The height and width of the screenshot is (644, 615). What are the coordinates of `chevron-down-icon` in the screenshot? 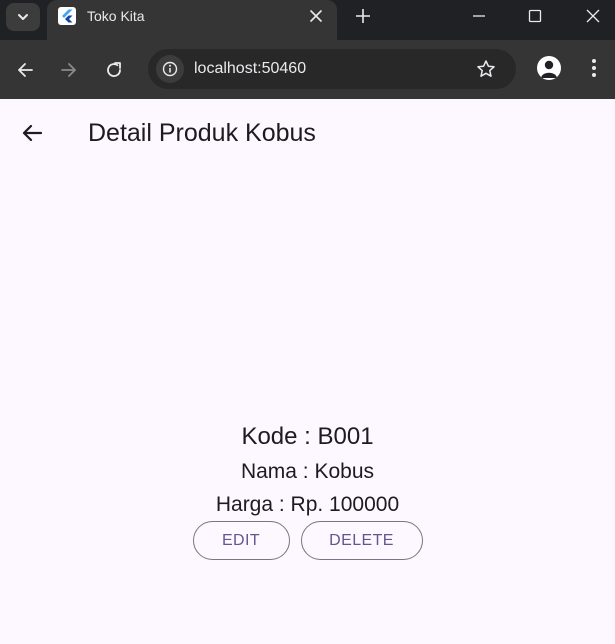 It's located at (23, 17).